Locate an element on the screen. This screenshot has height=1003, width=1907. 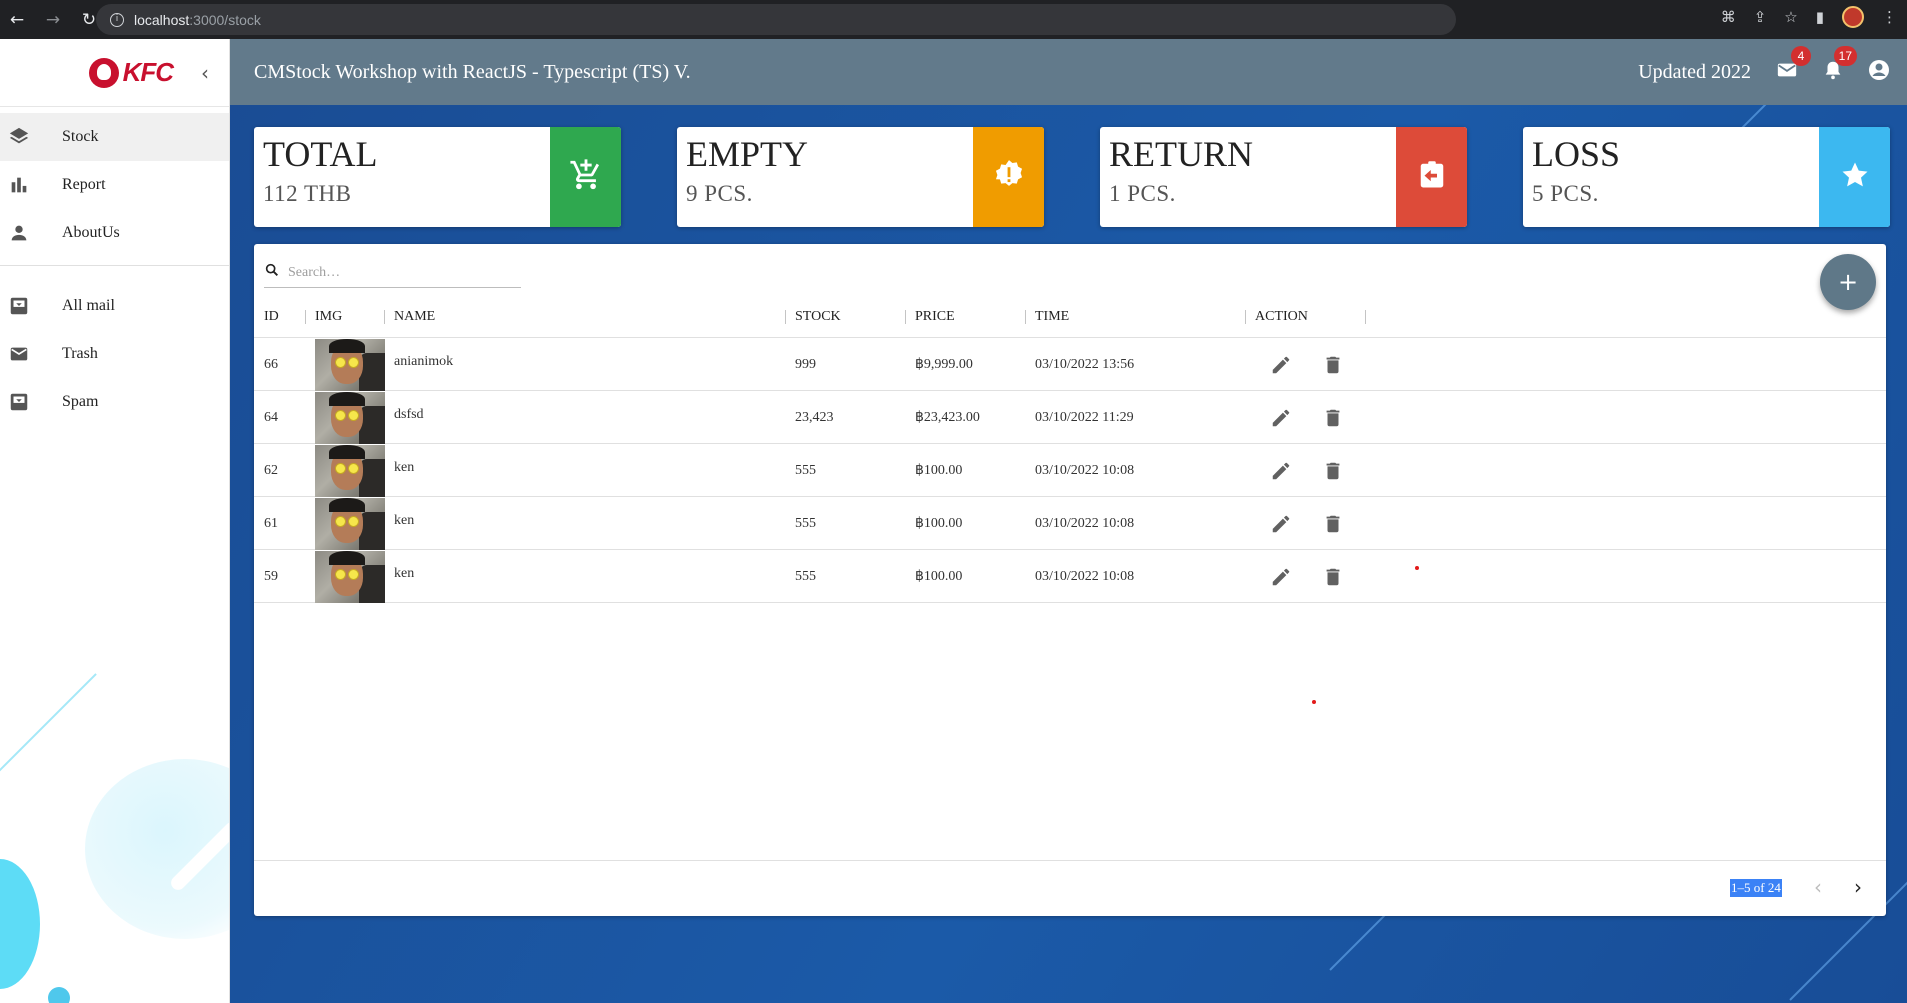
cell-price: ฿23,423.00 is located at coordinates (947, 417).